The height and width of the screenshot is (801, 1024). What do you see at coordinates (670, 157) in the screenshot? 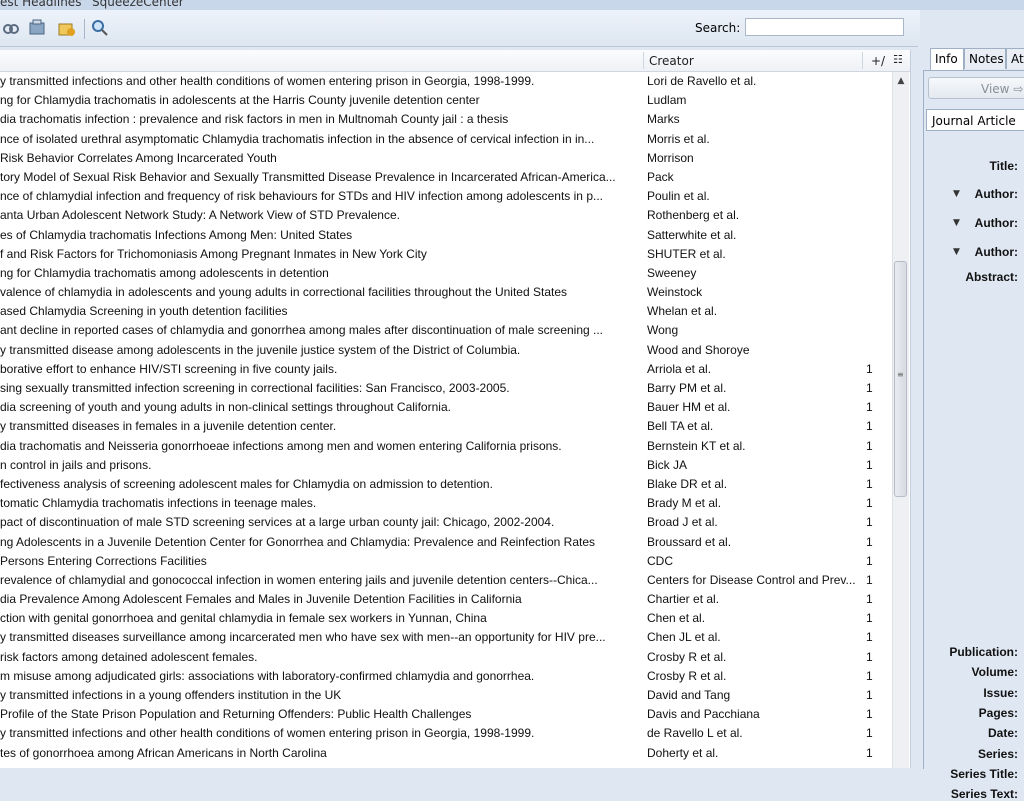
I see `row-creator: Morrison` at bounding box center [670, 157].